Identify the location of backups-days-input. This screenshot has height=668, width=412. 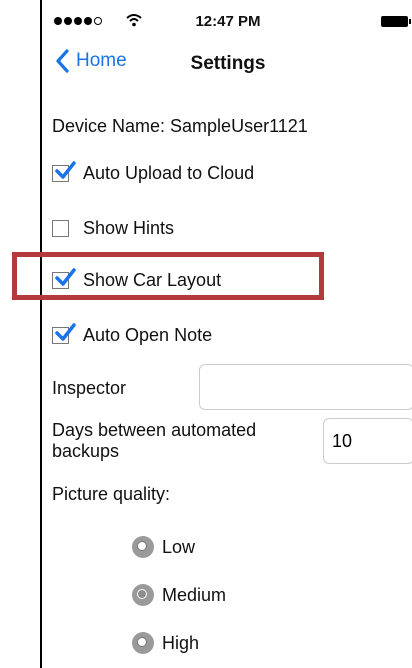
(367, 441).